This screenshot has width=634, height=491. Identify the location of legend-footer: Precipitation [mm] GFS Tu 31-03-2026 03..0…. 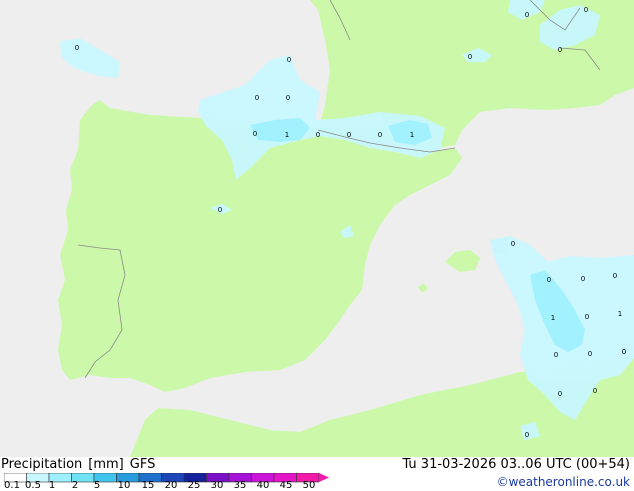
(317, 474).